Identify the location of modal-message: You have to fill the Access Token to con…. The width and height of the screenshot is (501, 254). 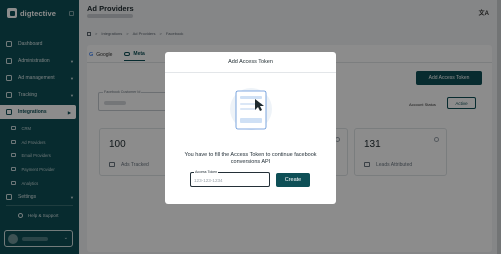
(250, 158).